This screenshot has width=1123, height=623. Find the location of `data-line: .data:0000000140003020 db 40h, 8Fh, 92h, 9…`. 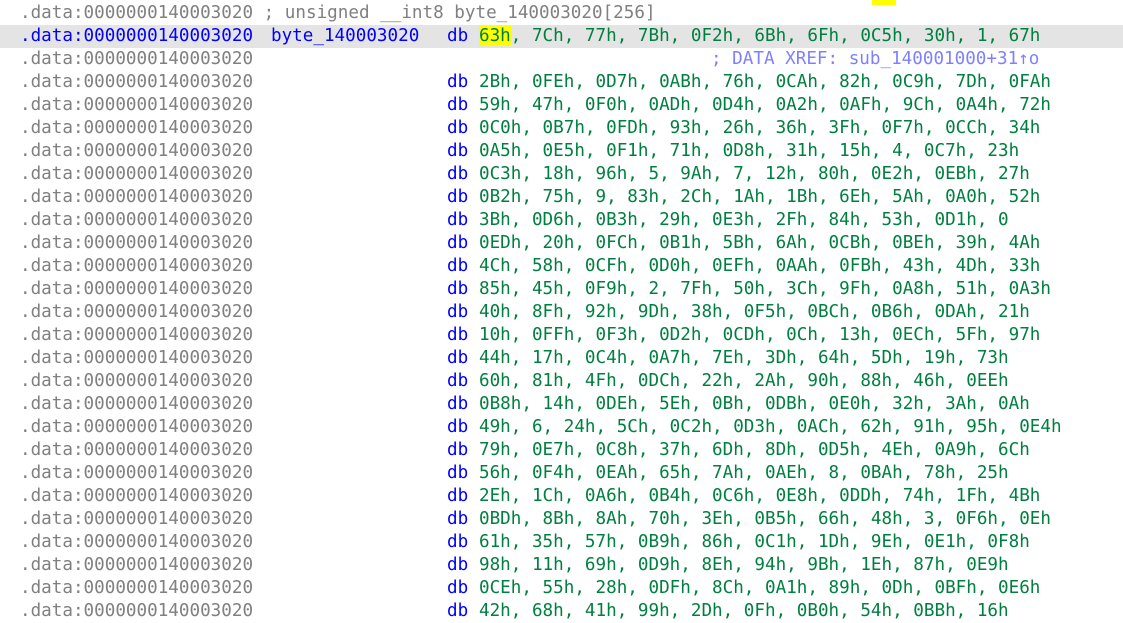

data-line: .data:0000000140003020 db 40h, 8Fh, 92h, 9… is located at coordinates (561, 312).